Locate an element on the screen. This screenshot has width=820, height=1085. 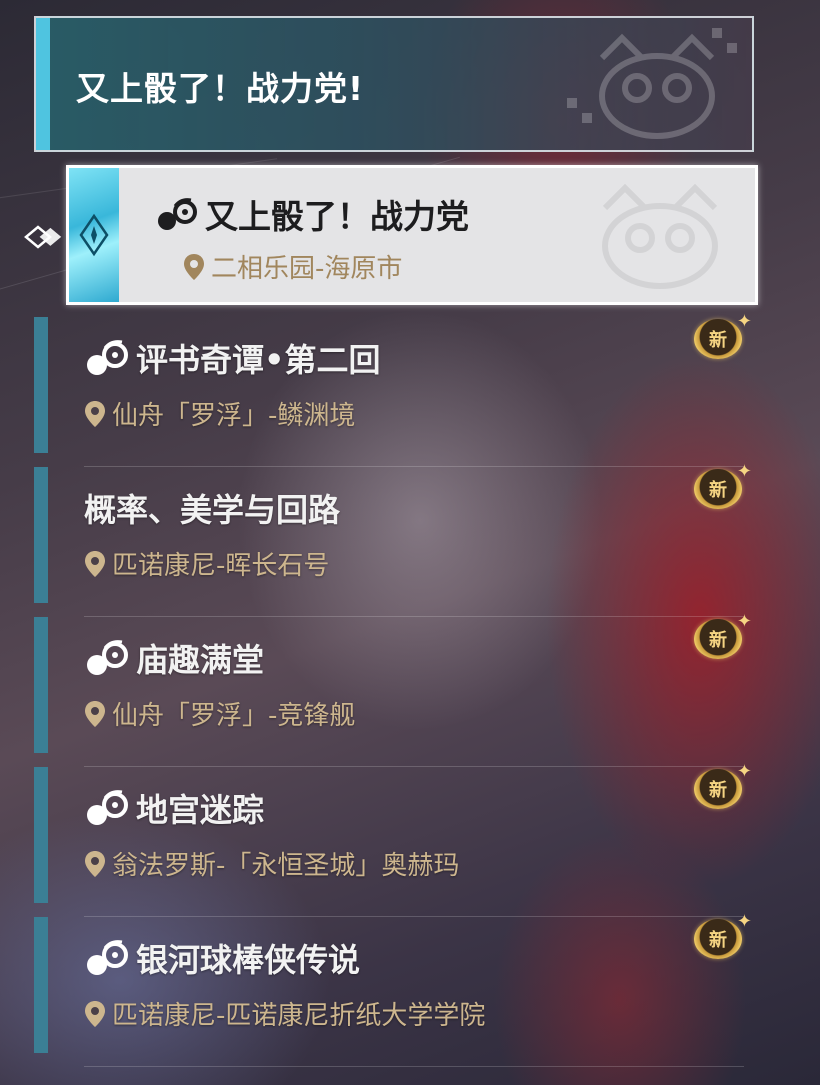
location-text: 二相乐园-海原市 is located at coordinates (307, 269).